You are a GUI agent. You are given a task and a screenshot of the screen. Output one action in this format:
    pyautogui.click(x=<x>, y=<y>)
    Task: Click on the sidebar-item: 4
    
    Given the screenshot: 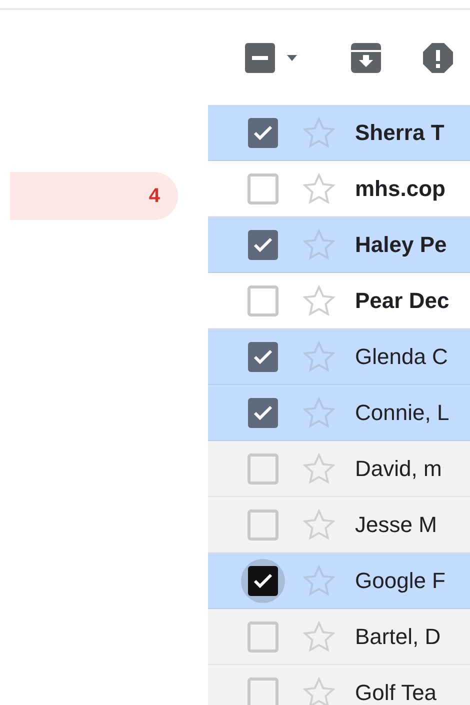 What is the action you would take?
    pyautogui.click(x=94, y=196)
    